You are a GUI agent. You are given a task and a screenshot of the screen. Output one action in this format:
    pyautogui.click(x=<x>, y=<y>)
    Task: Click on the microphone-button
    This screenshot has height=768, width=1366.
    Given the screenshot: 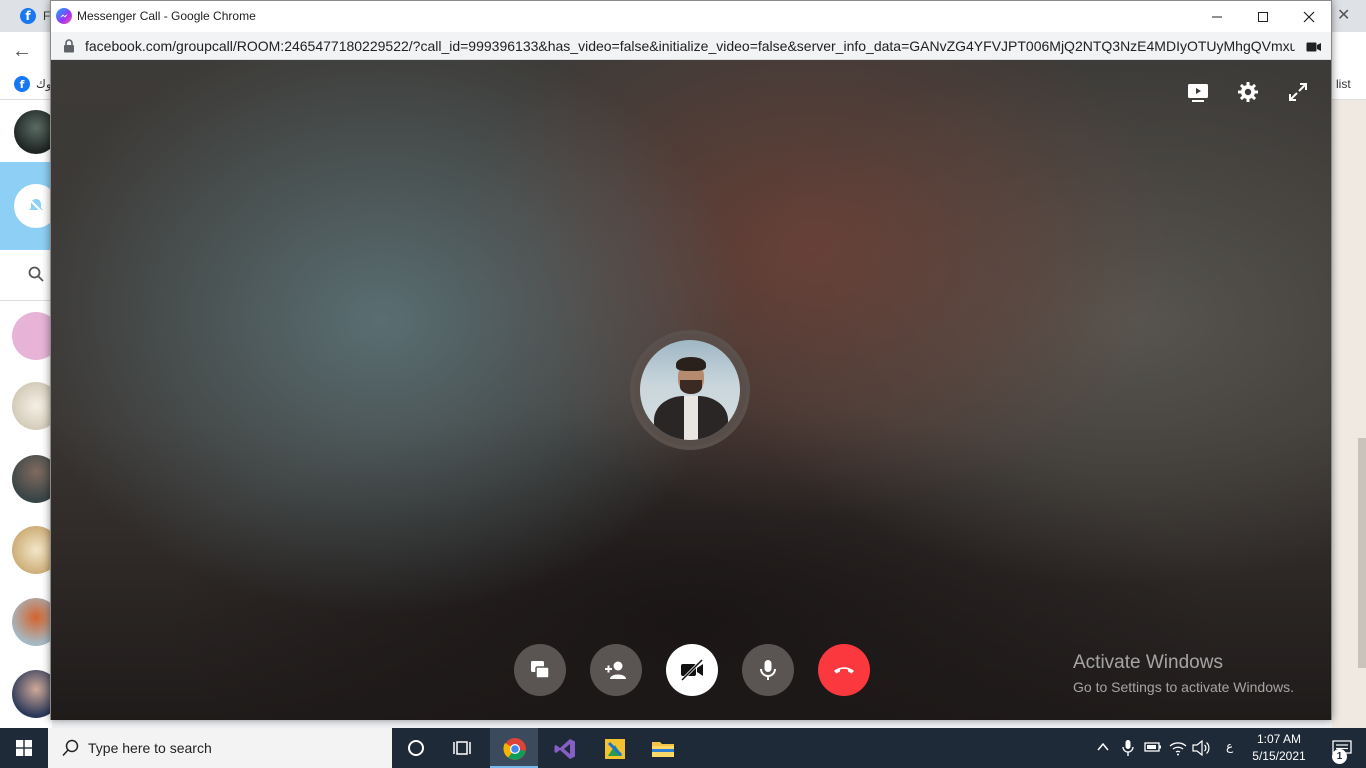 What is the action you would take?
    pyautogui.click(x=768, y=670)
    